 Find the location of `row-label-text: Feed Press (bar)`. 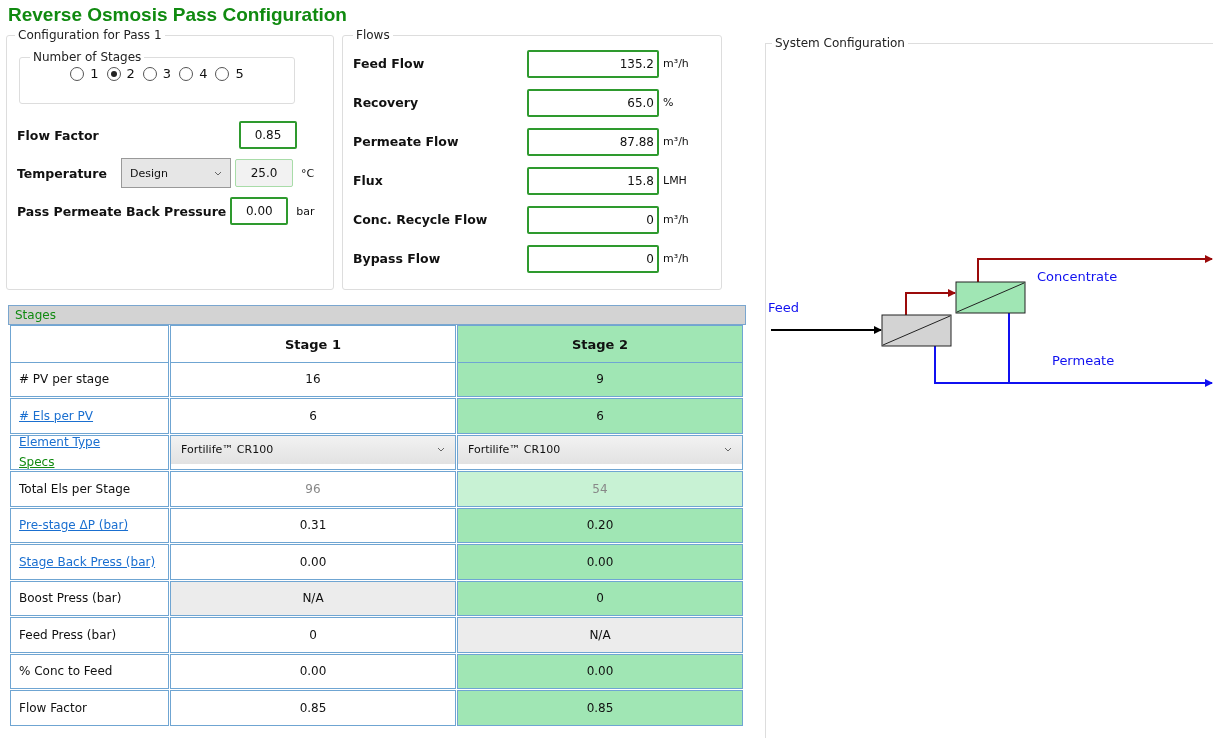

row-label-text: Feed Press (bar) is located at coordinates (68, 634).